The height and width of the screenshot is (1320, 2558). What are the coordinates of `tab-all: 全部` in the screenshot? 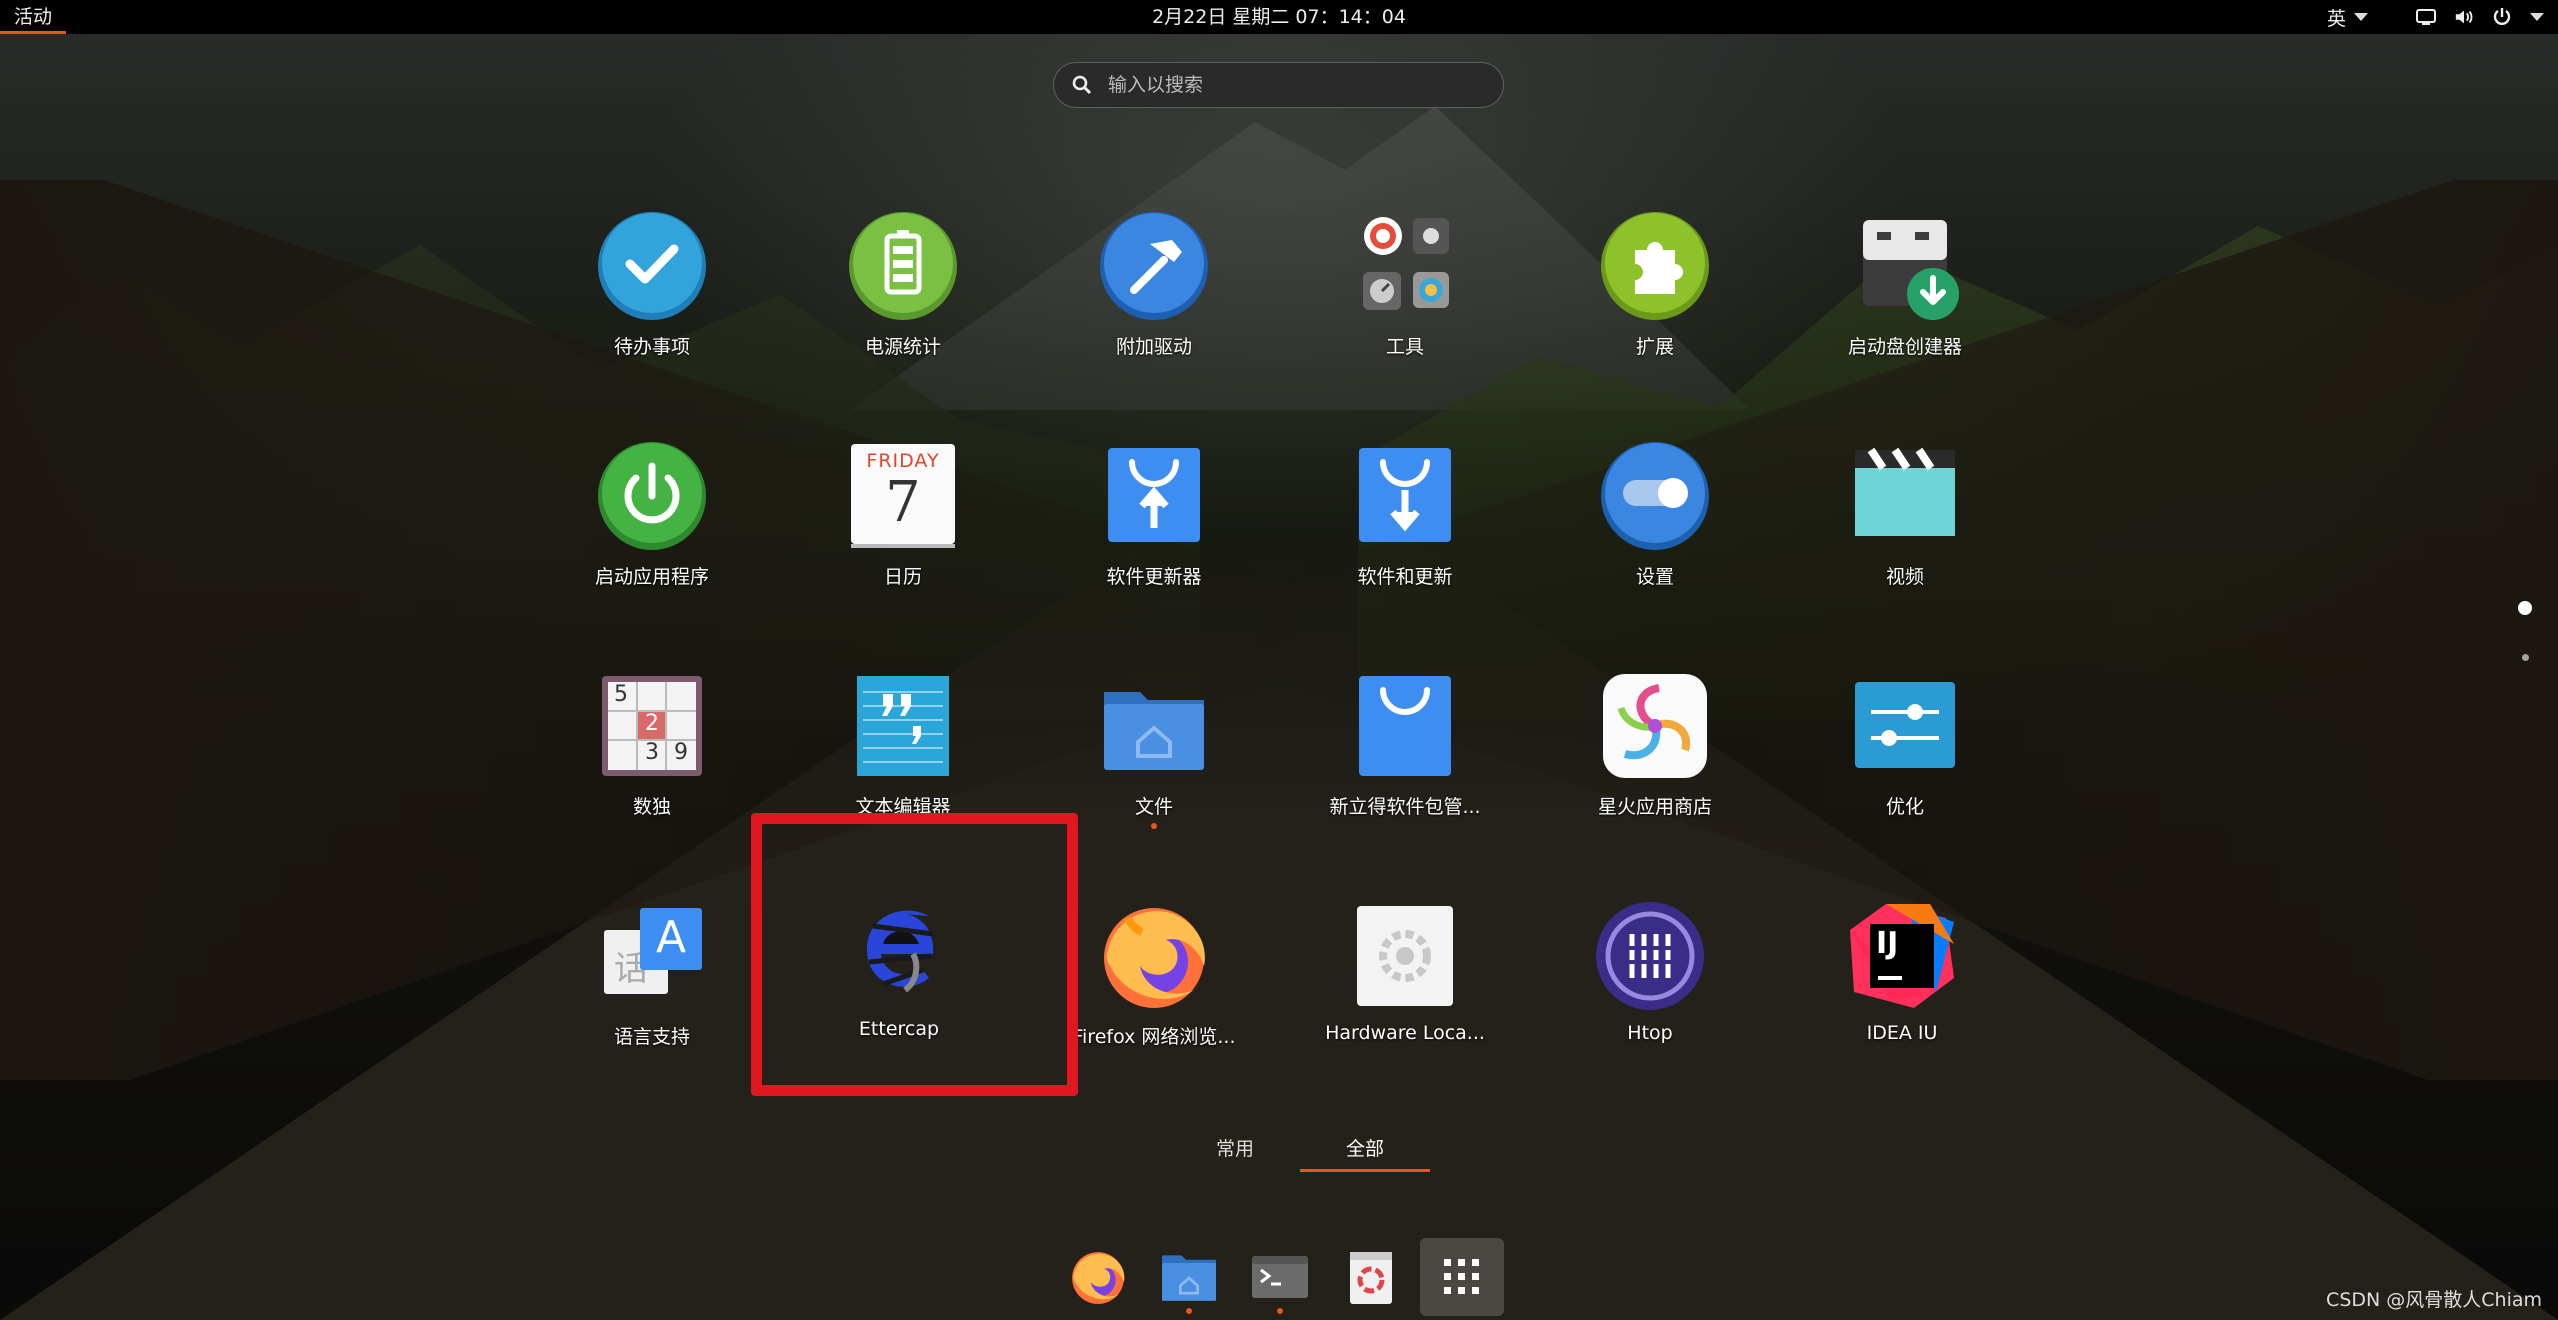 It's located at (1365, 1153).